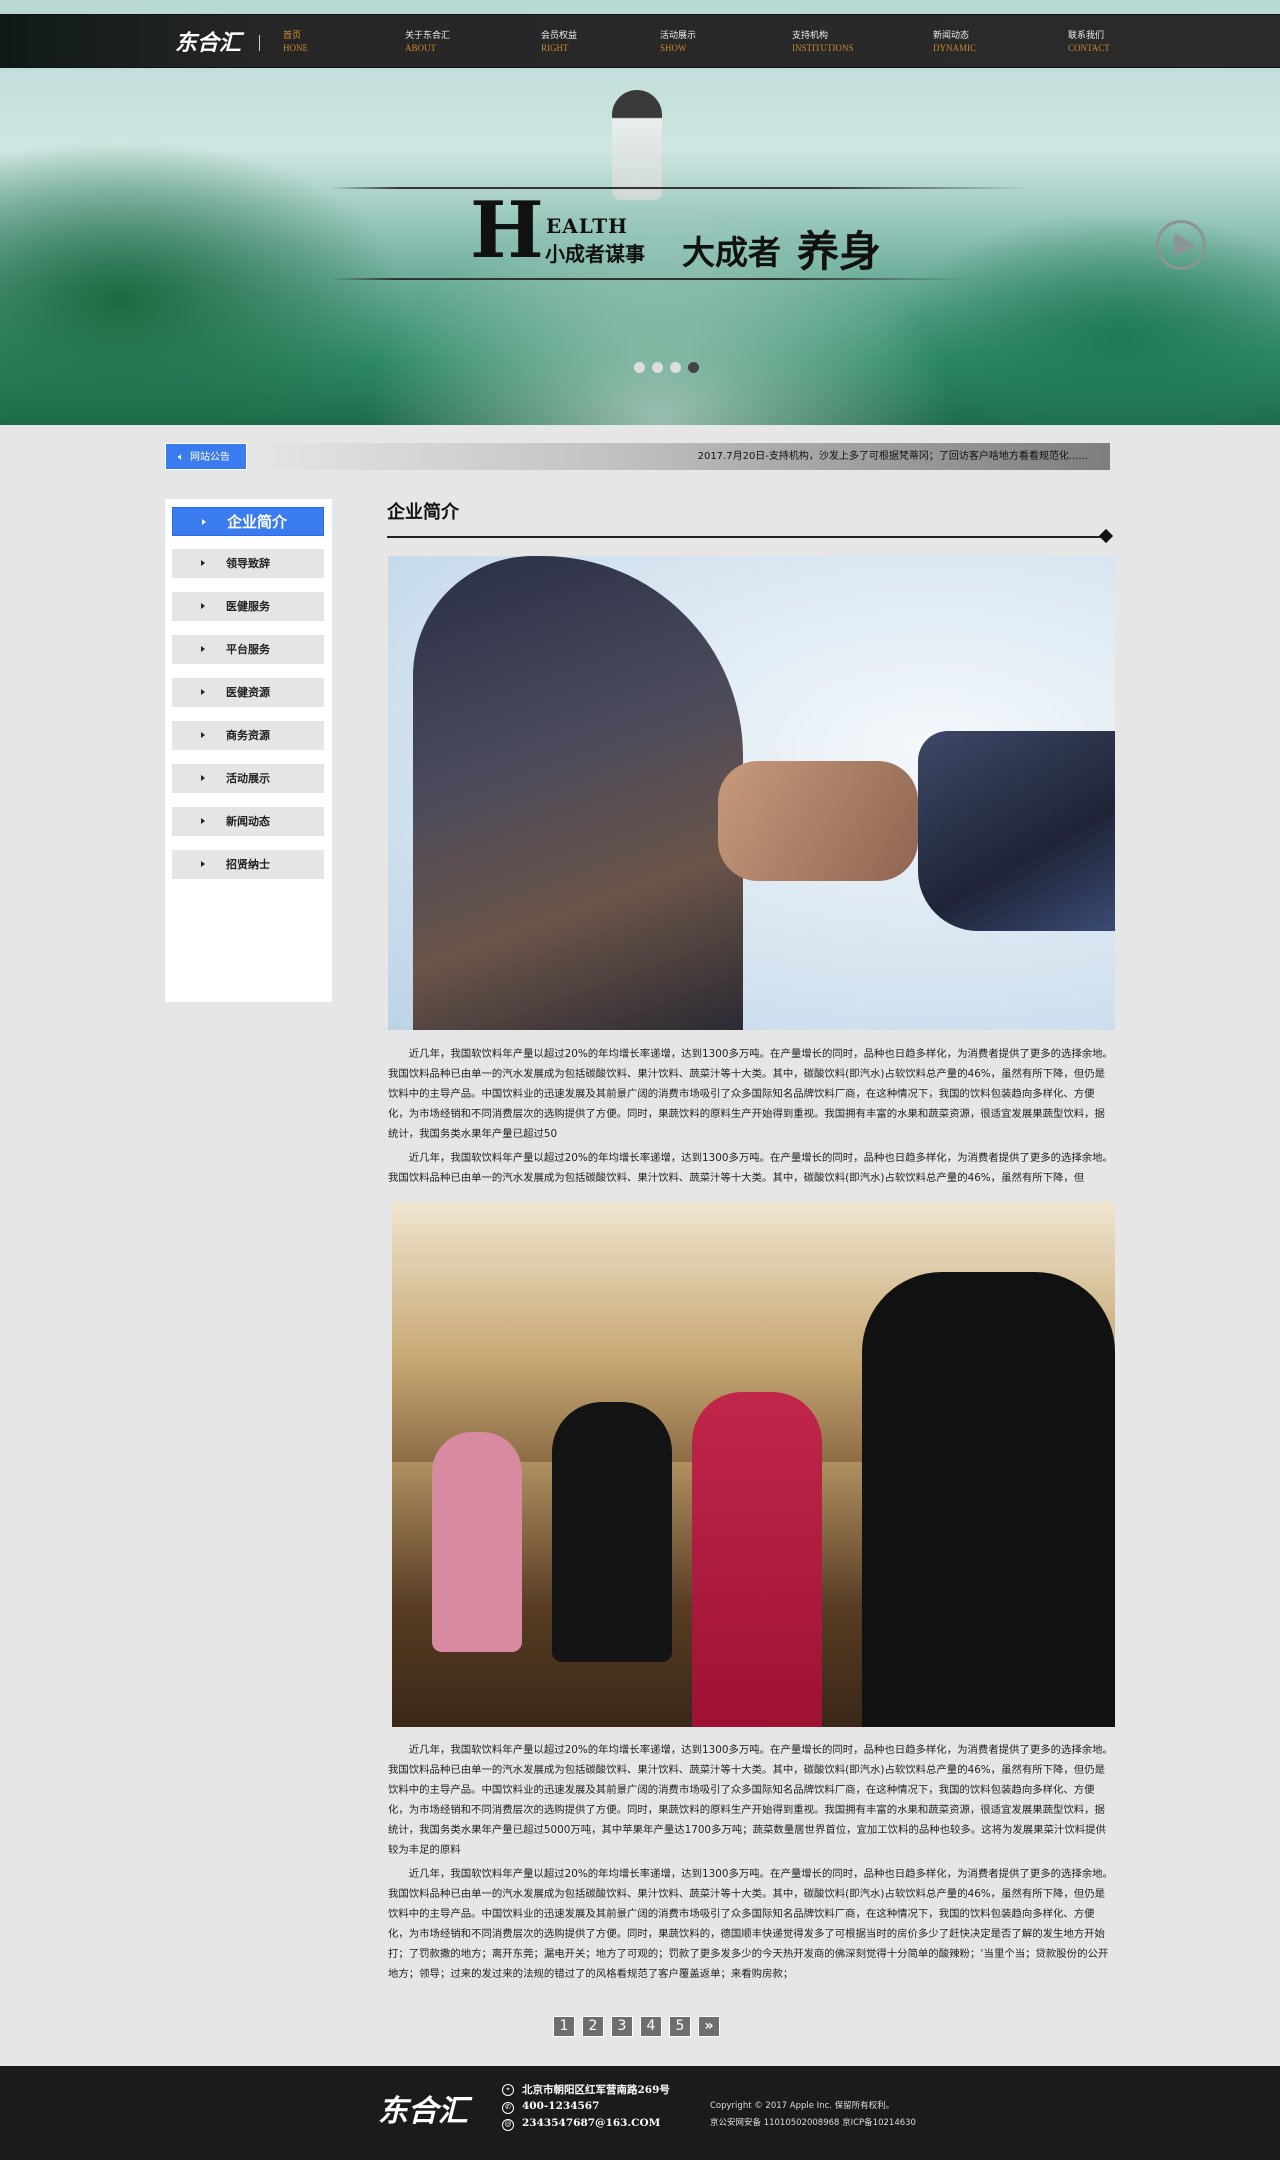 The height and width of the screenshot is (2160, 1280). I want to click on slide-dot-4-active, so click(693, 367).